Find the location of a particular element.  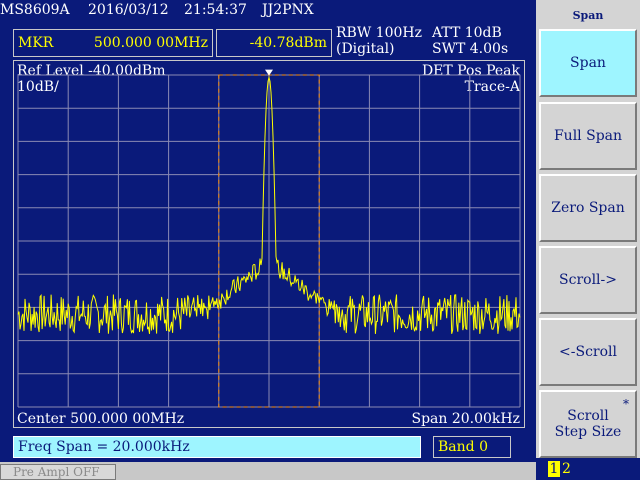

softkey-menu-title: Span is located at coordinates (588, 14).